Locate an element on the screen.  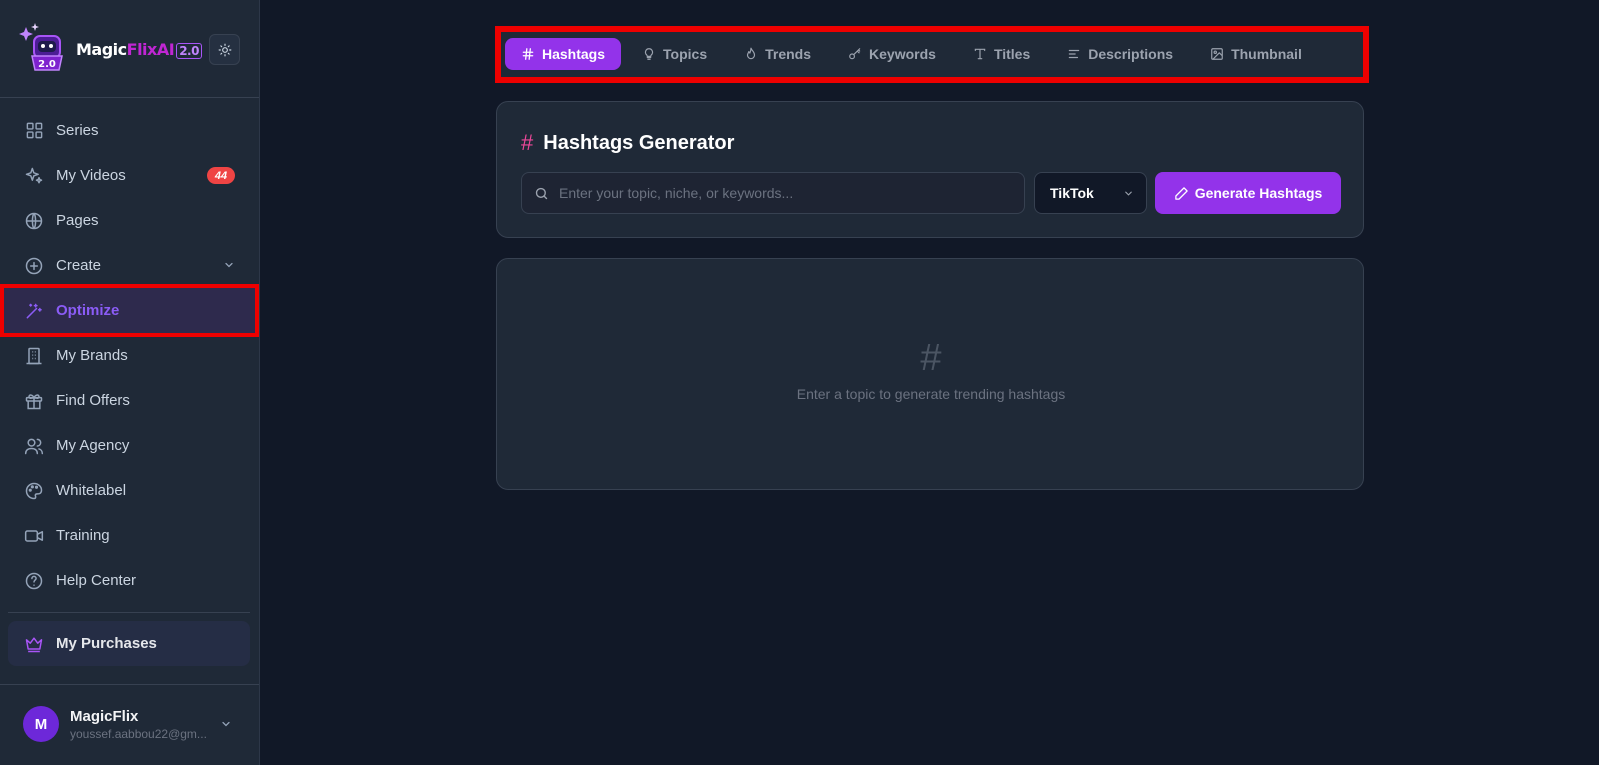
tab-label: Trends is located at coordinates (788, 54).